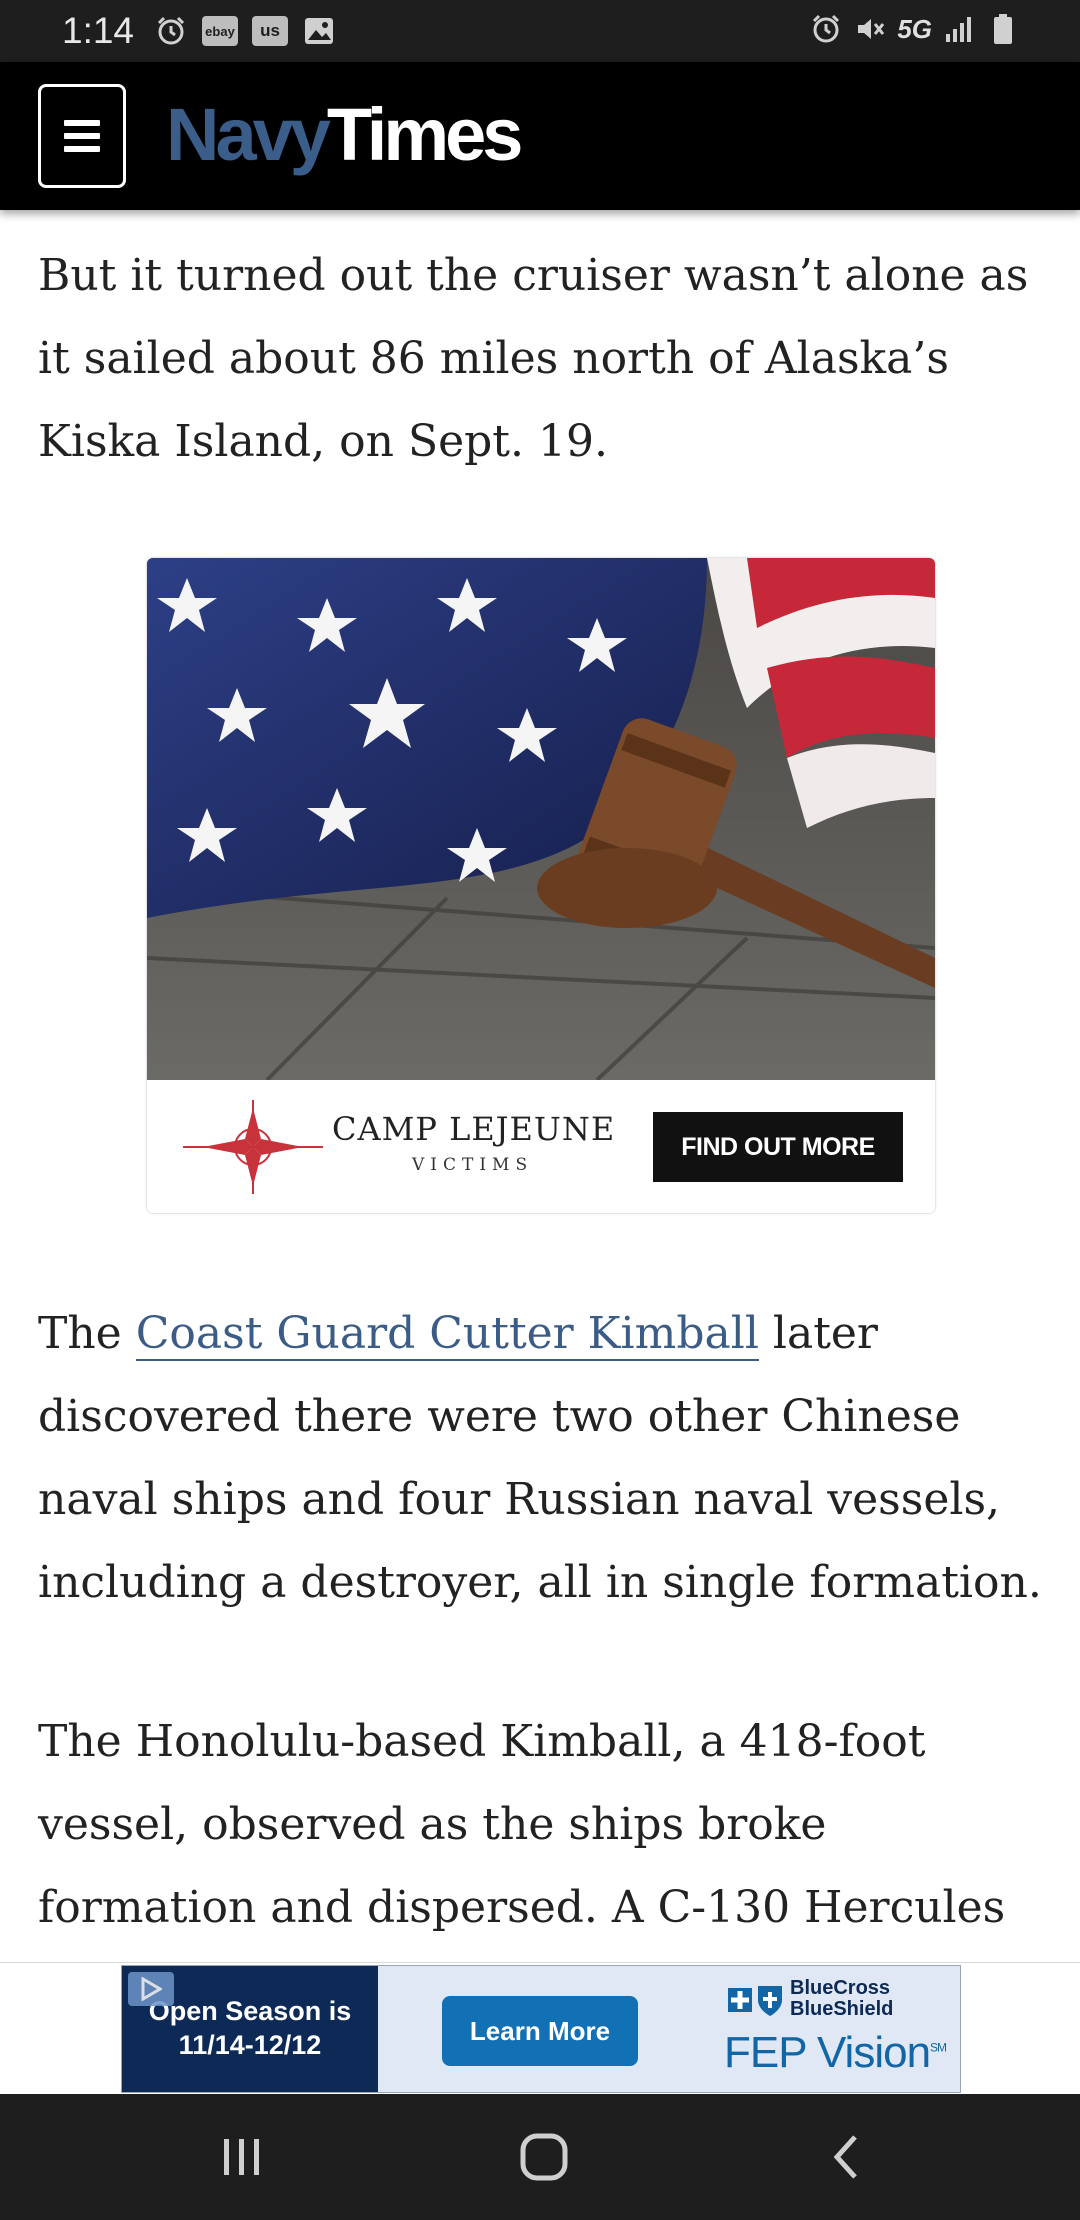 The height and width of the screenshot is (2220, 1080). I want to click on recent-apps-icon, so click(241, 2157).